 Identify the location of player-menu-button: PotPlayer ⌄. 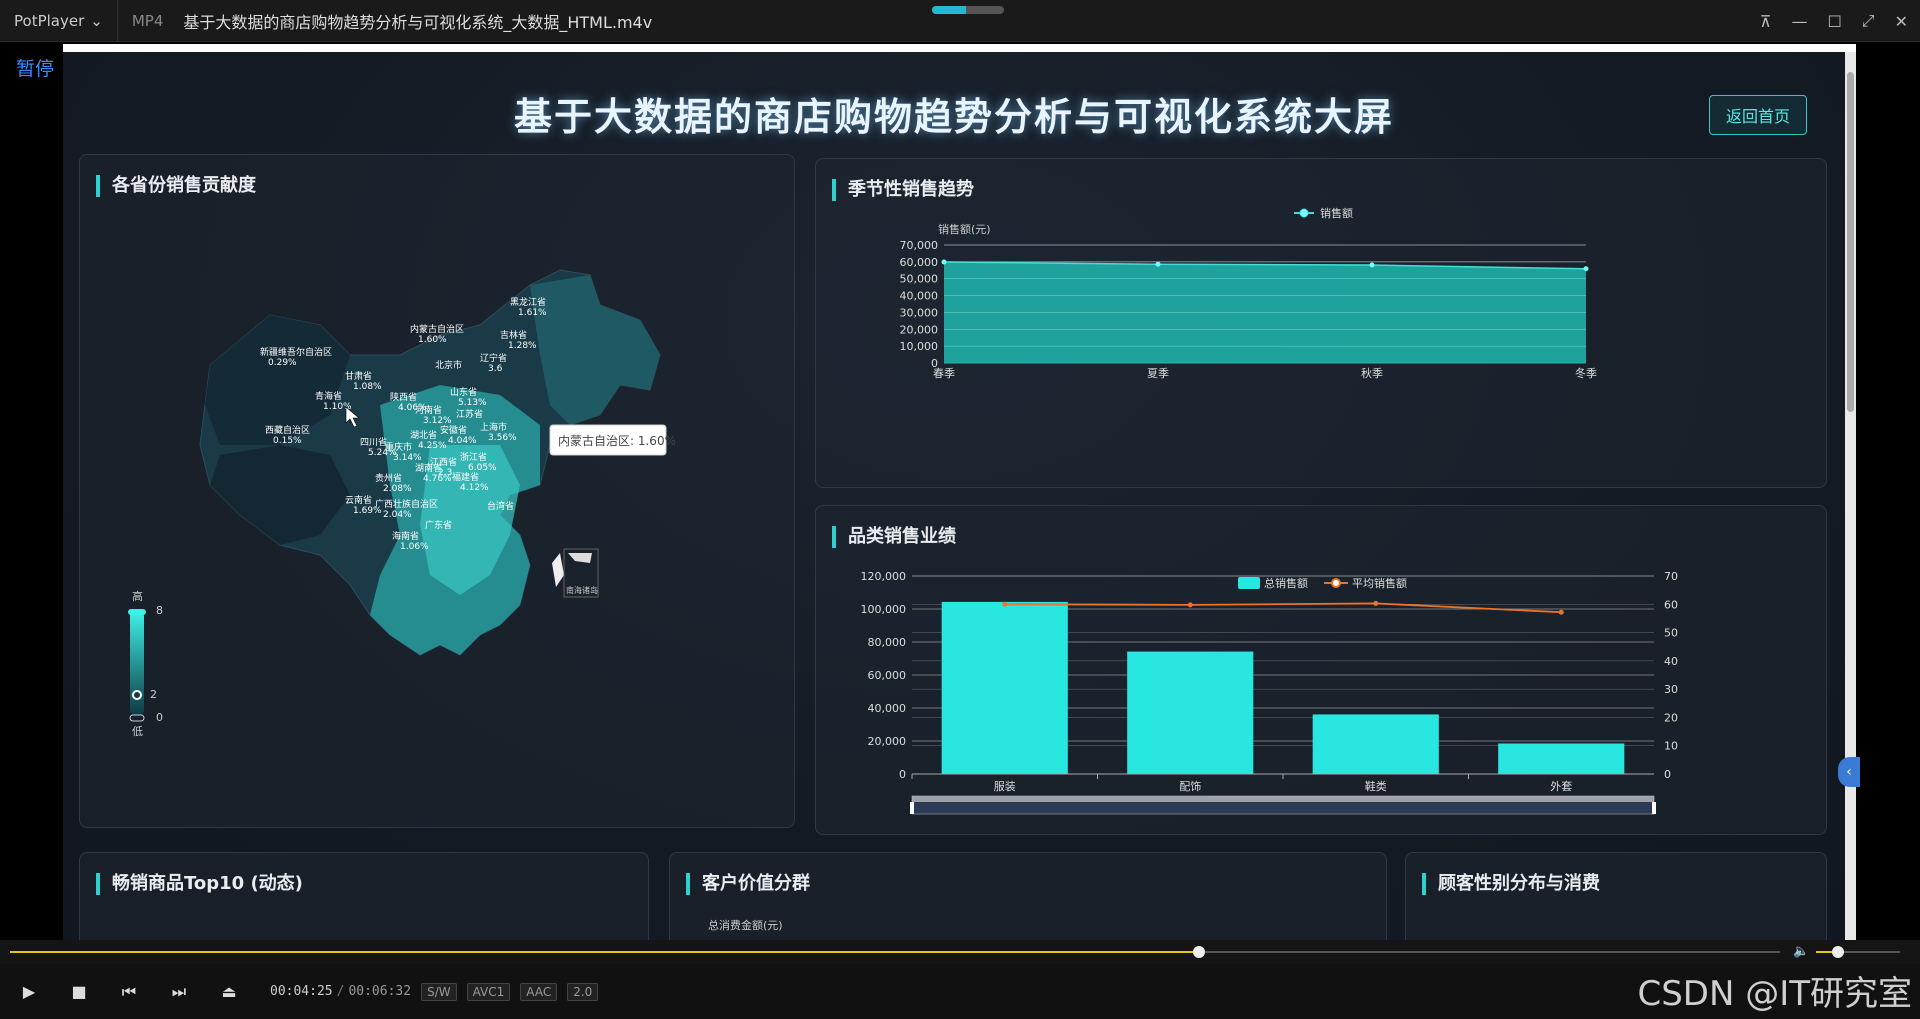
(59, 20).